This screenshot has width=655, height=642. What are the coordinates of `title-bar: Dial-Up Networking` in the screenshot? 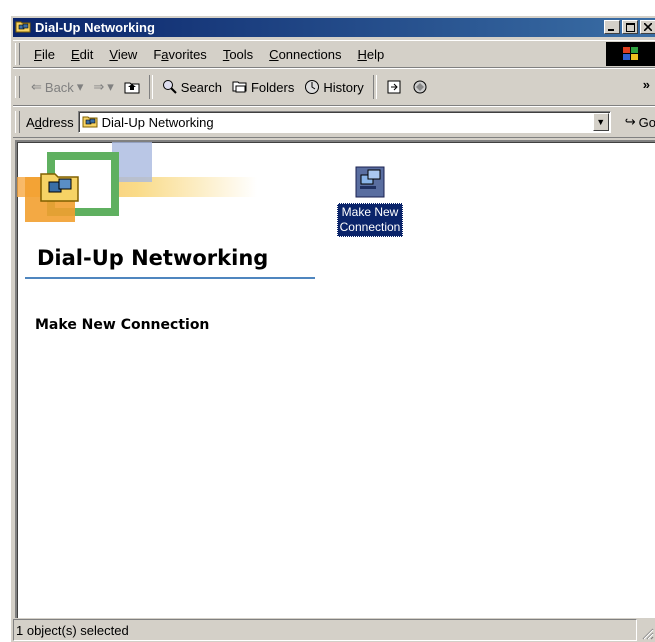 It's located at (334, 27).